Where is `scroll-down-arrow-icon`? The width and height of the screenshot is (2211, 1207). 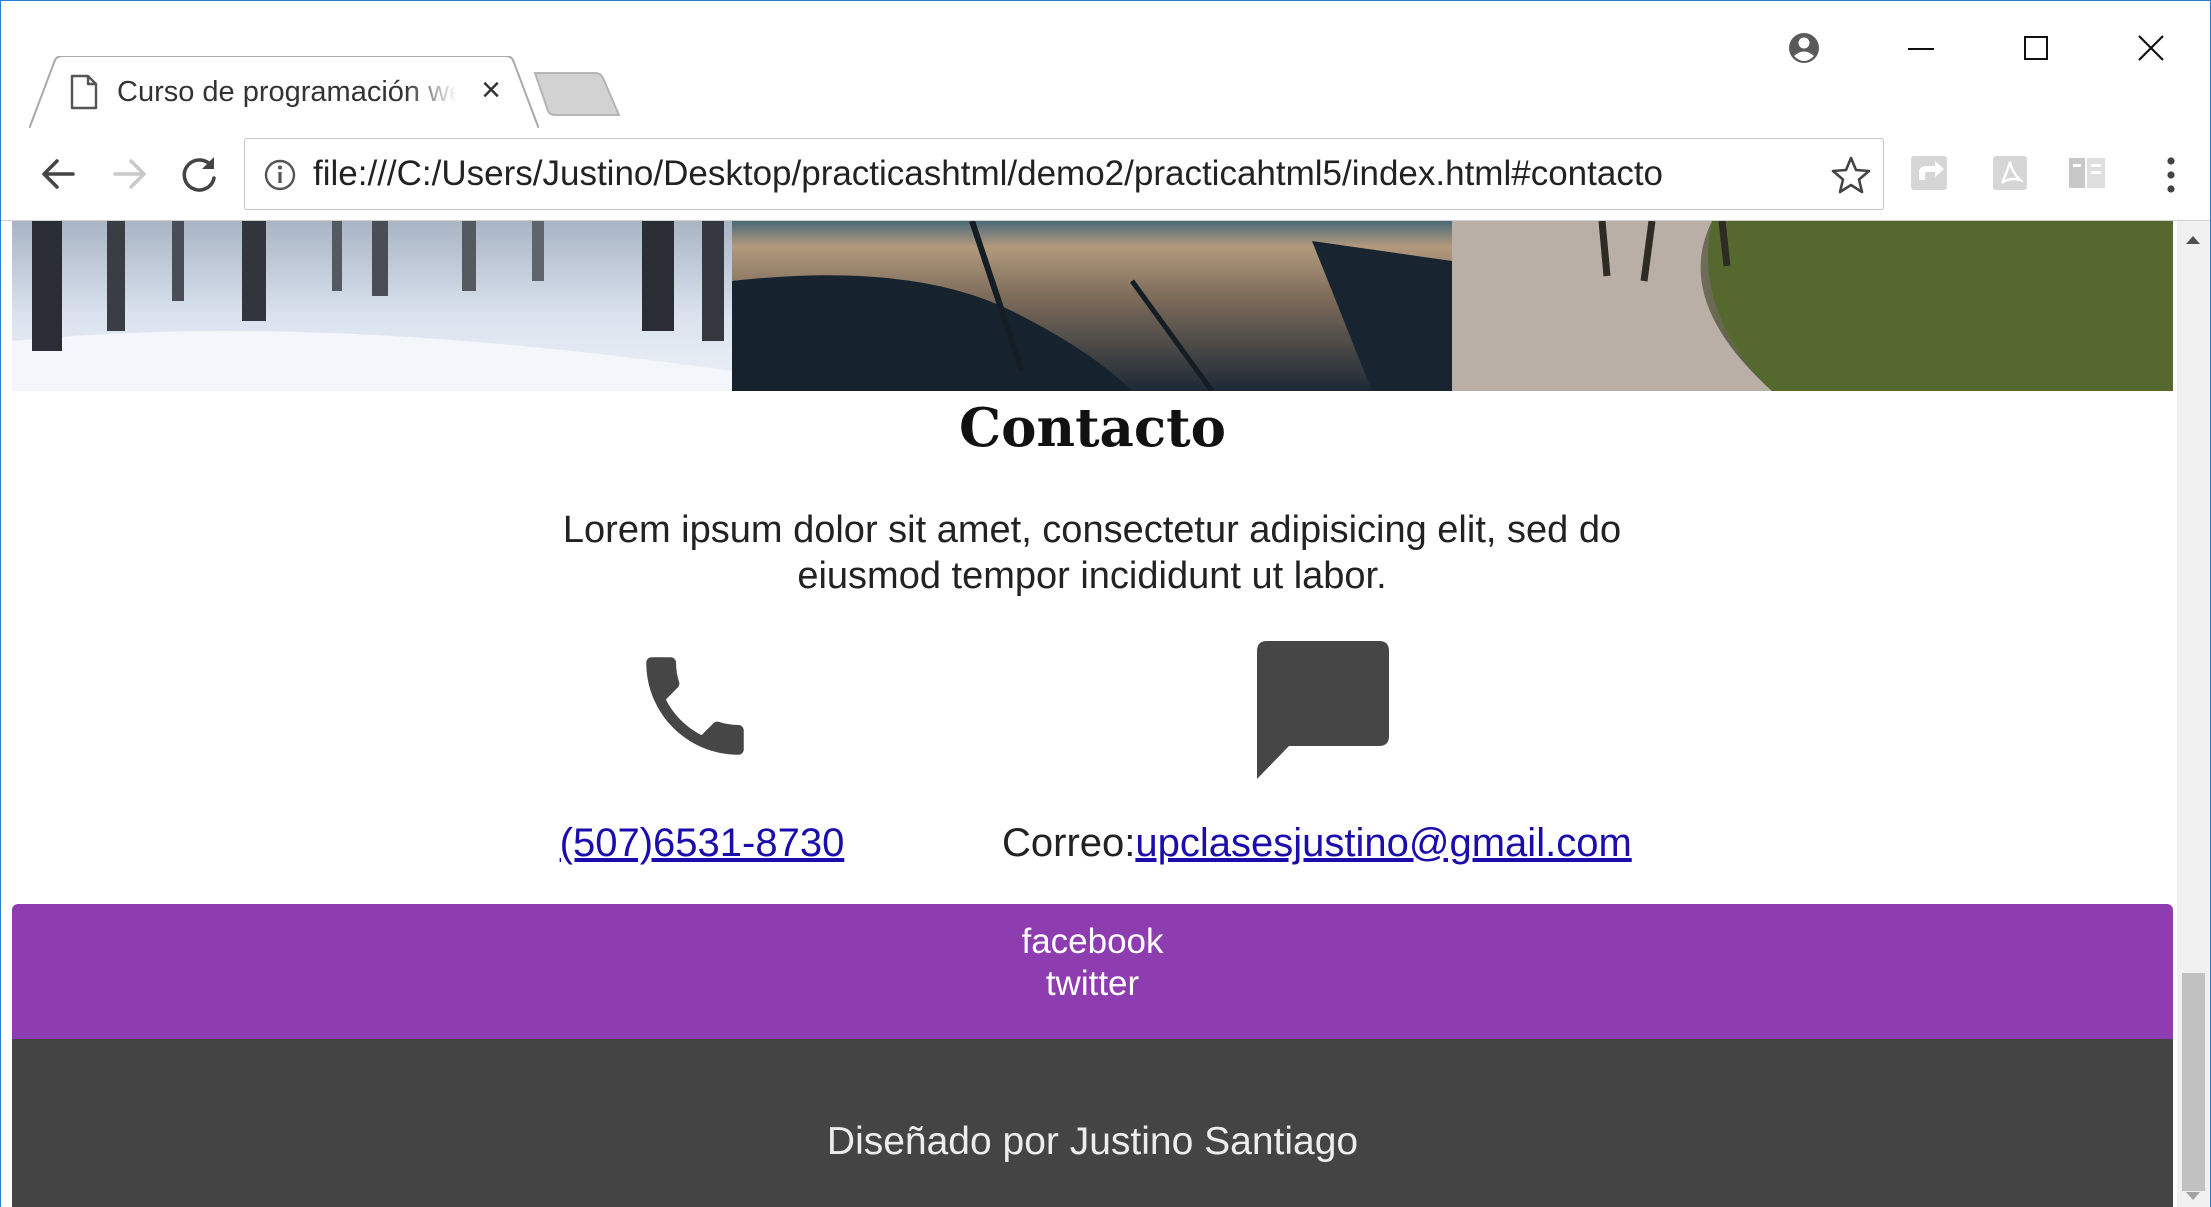
scroll-down-arrow-icon is located at coordinates (2193, 1196).